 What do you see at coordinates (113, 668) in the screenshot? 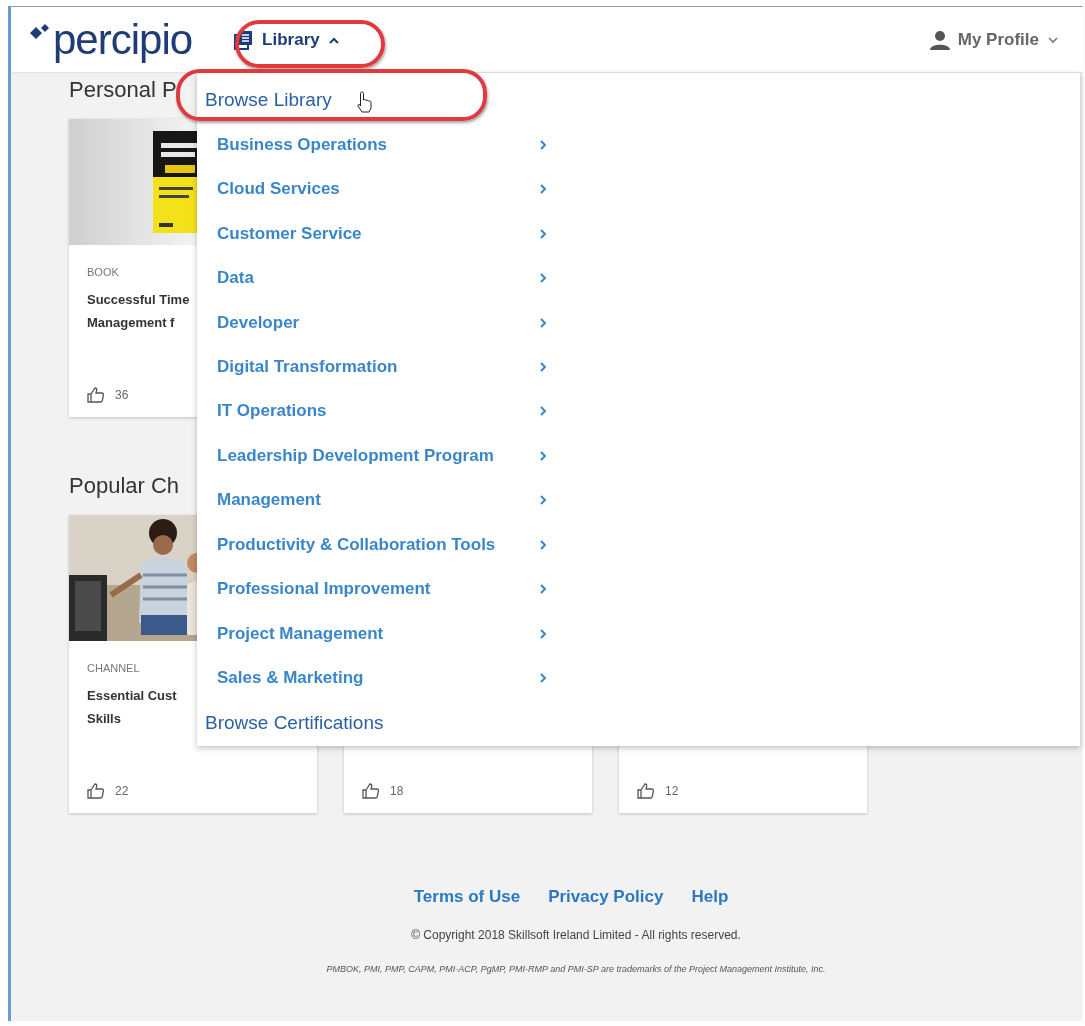
I see `content-type: CHANNEL` at bounding box center [113, 668].